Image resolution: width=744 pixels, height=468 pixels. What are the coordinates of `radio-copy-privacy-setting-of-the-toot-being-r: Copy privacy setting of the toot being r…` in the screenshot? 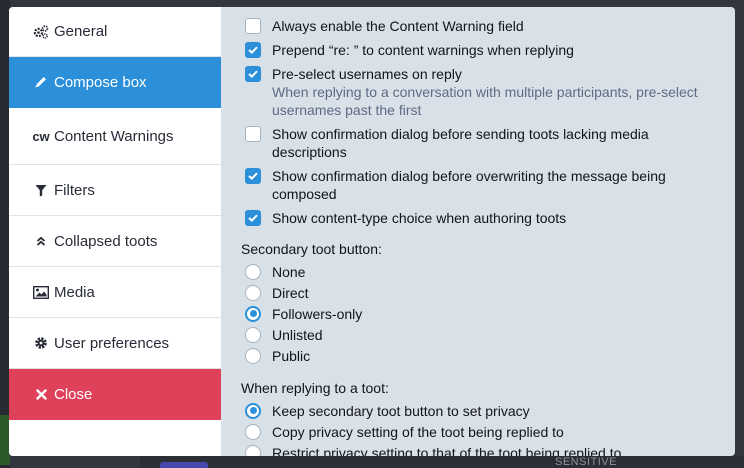 It's located at (478, 431).